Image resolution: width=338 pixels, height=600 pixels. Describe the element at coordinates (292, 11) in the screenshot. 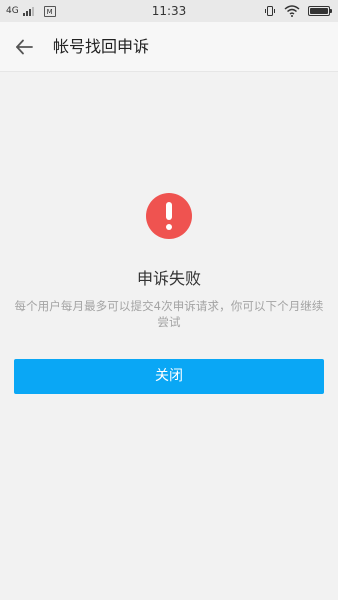

I see `wifi-icon` at that location.